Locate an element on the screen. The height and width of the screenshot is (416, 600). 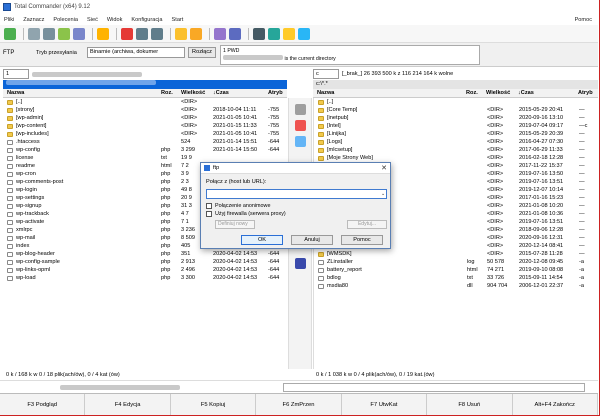
sync-dirs-icon is located at coordinates (289, 33).